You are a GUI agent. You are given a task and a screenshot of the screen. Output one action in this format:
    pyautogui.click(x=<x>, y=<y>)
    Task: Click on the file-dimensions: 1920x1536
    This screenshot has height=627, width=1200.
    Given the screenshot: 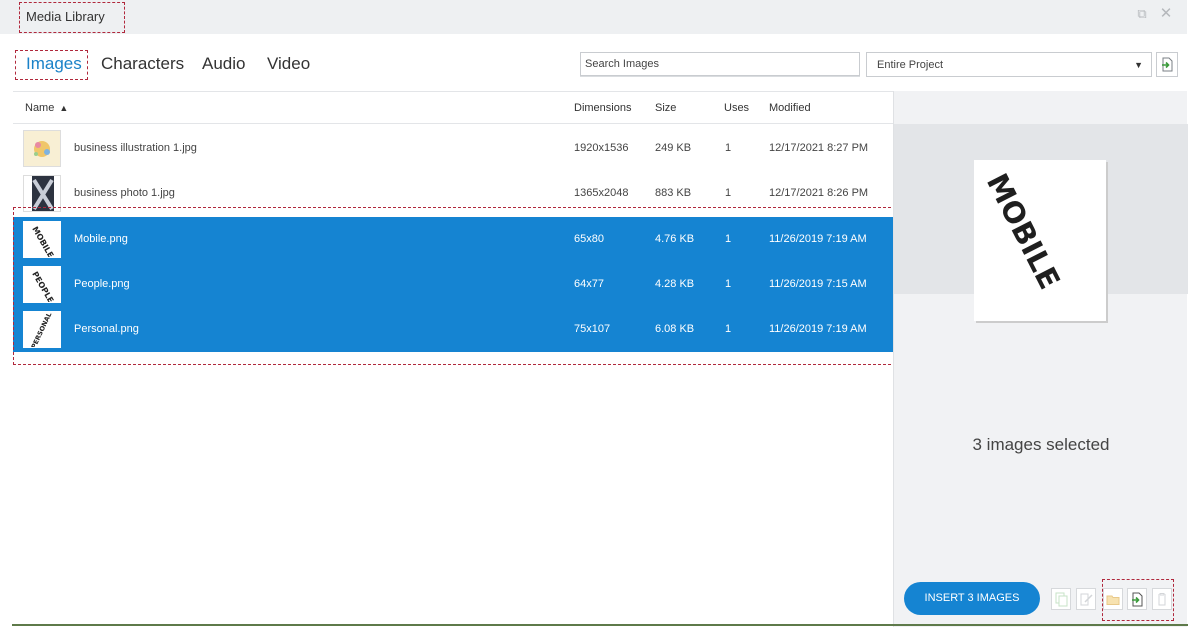 What is the action you would take?
    pyautogui.click(x=601, y=148)
    